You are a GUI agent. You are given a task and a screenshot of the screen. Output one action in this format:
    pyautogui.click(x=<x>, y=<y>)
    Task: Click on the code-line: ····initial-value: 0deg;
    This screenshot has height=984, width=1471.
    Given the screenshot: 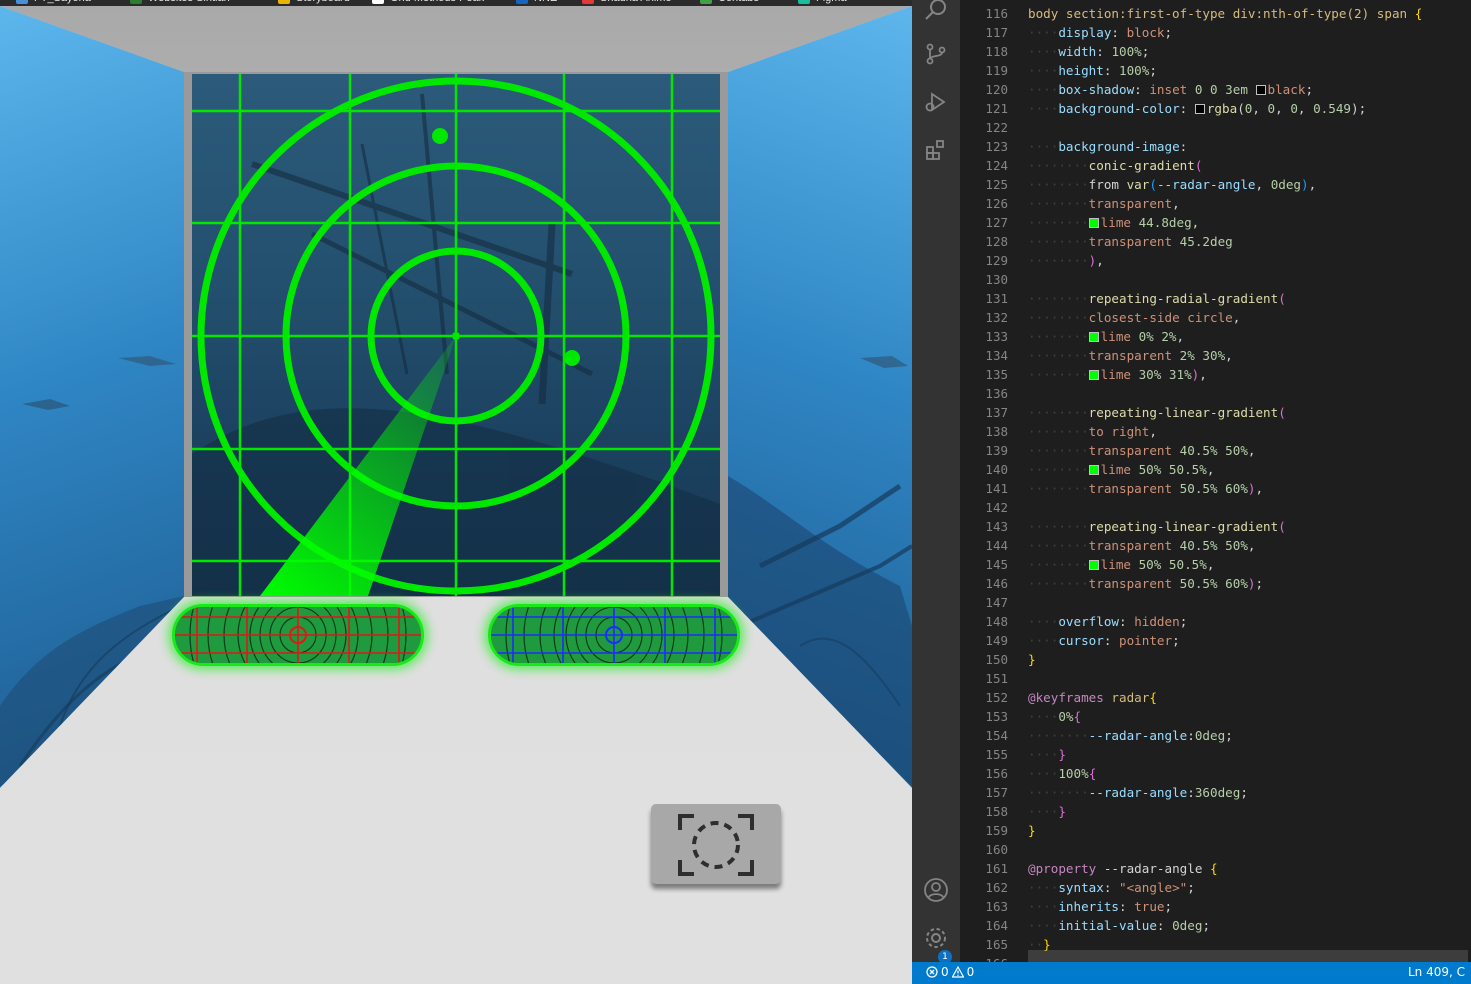 What is the action you would take?
    pyautogui.click(x=1249, y=925)
    